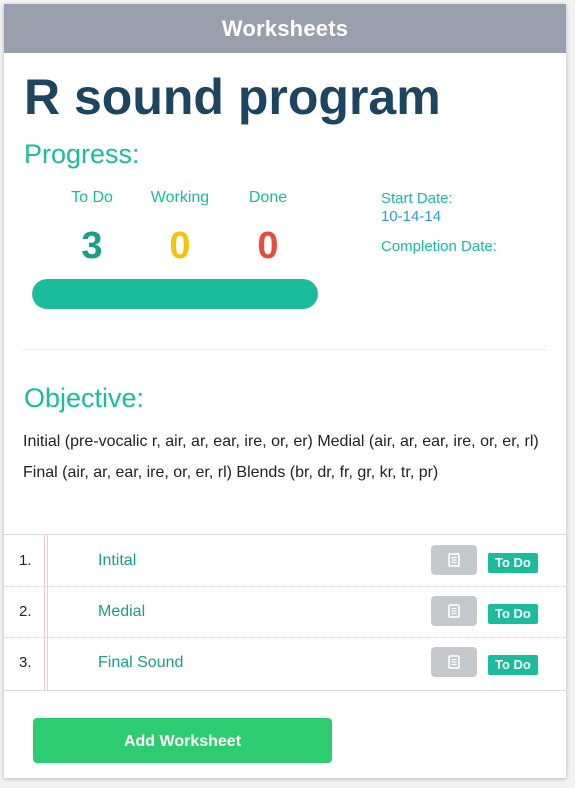  I want to click on section-divider, so click(284, 349).